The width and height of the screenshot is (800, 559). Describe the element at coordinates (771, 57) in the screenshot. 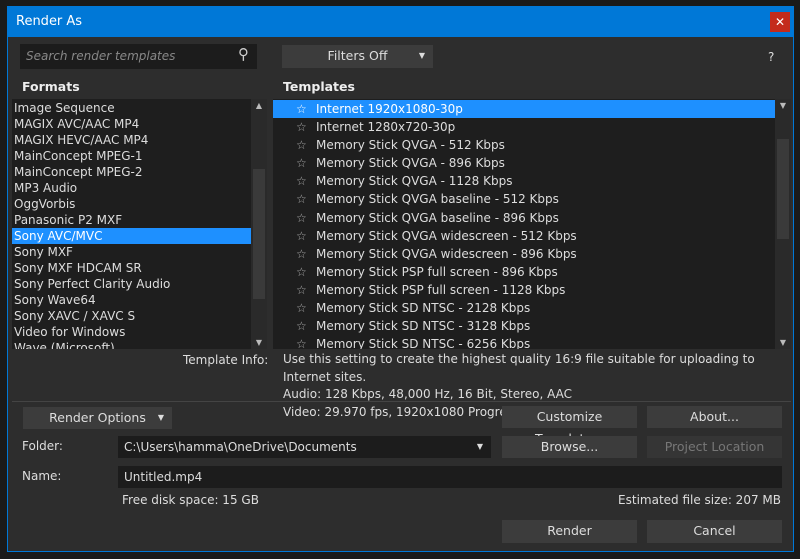

I see `help-button: ?` at that location.